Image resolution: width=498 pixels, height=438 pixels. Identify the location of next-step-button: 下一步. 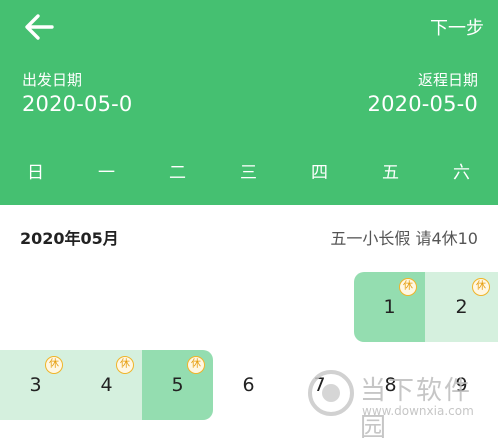
(457, 27).